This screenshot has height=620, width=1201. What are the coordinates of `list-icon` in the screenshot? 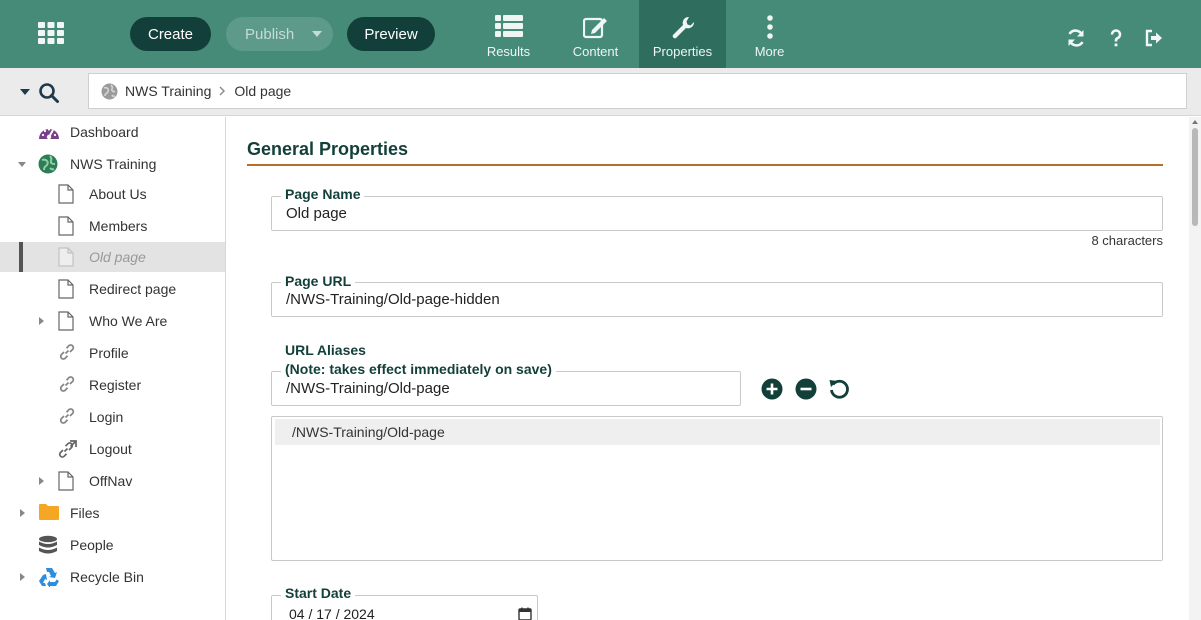 It's located at (508, 26).